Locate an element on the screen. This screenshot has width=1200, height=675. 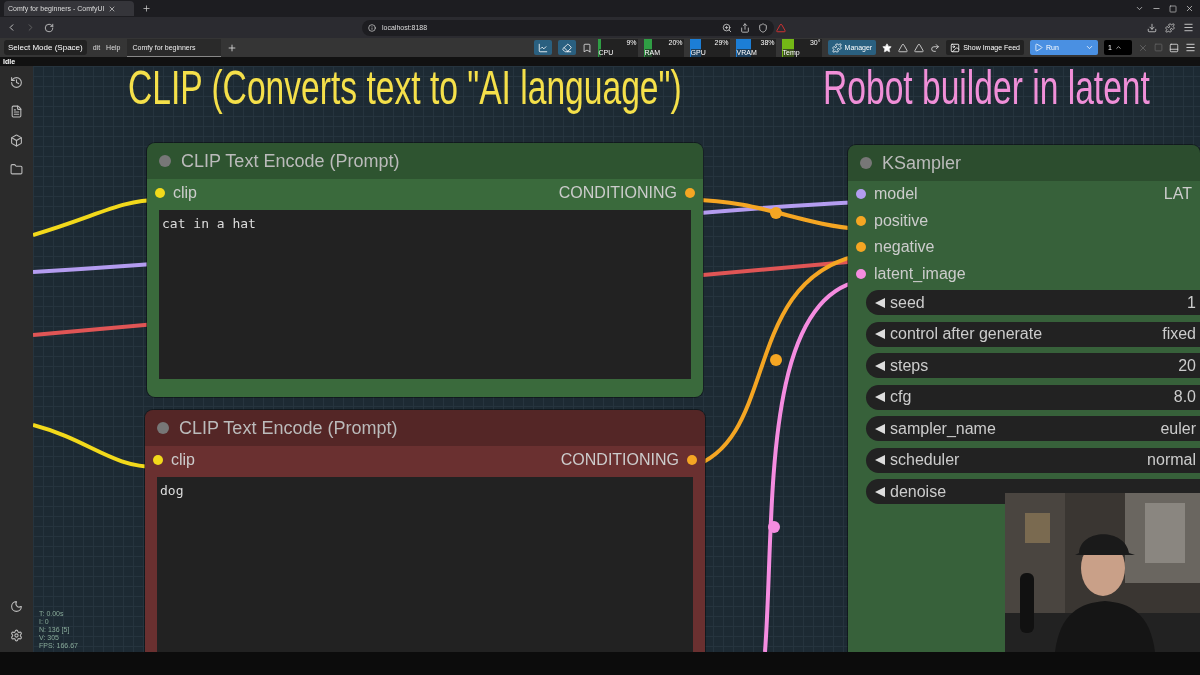
extensions-icon is located at coordinates (1170, 27).